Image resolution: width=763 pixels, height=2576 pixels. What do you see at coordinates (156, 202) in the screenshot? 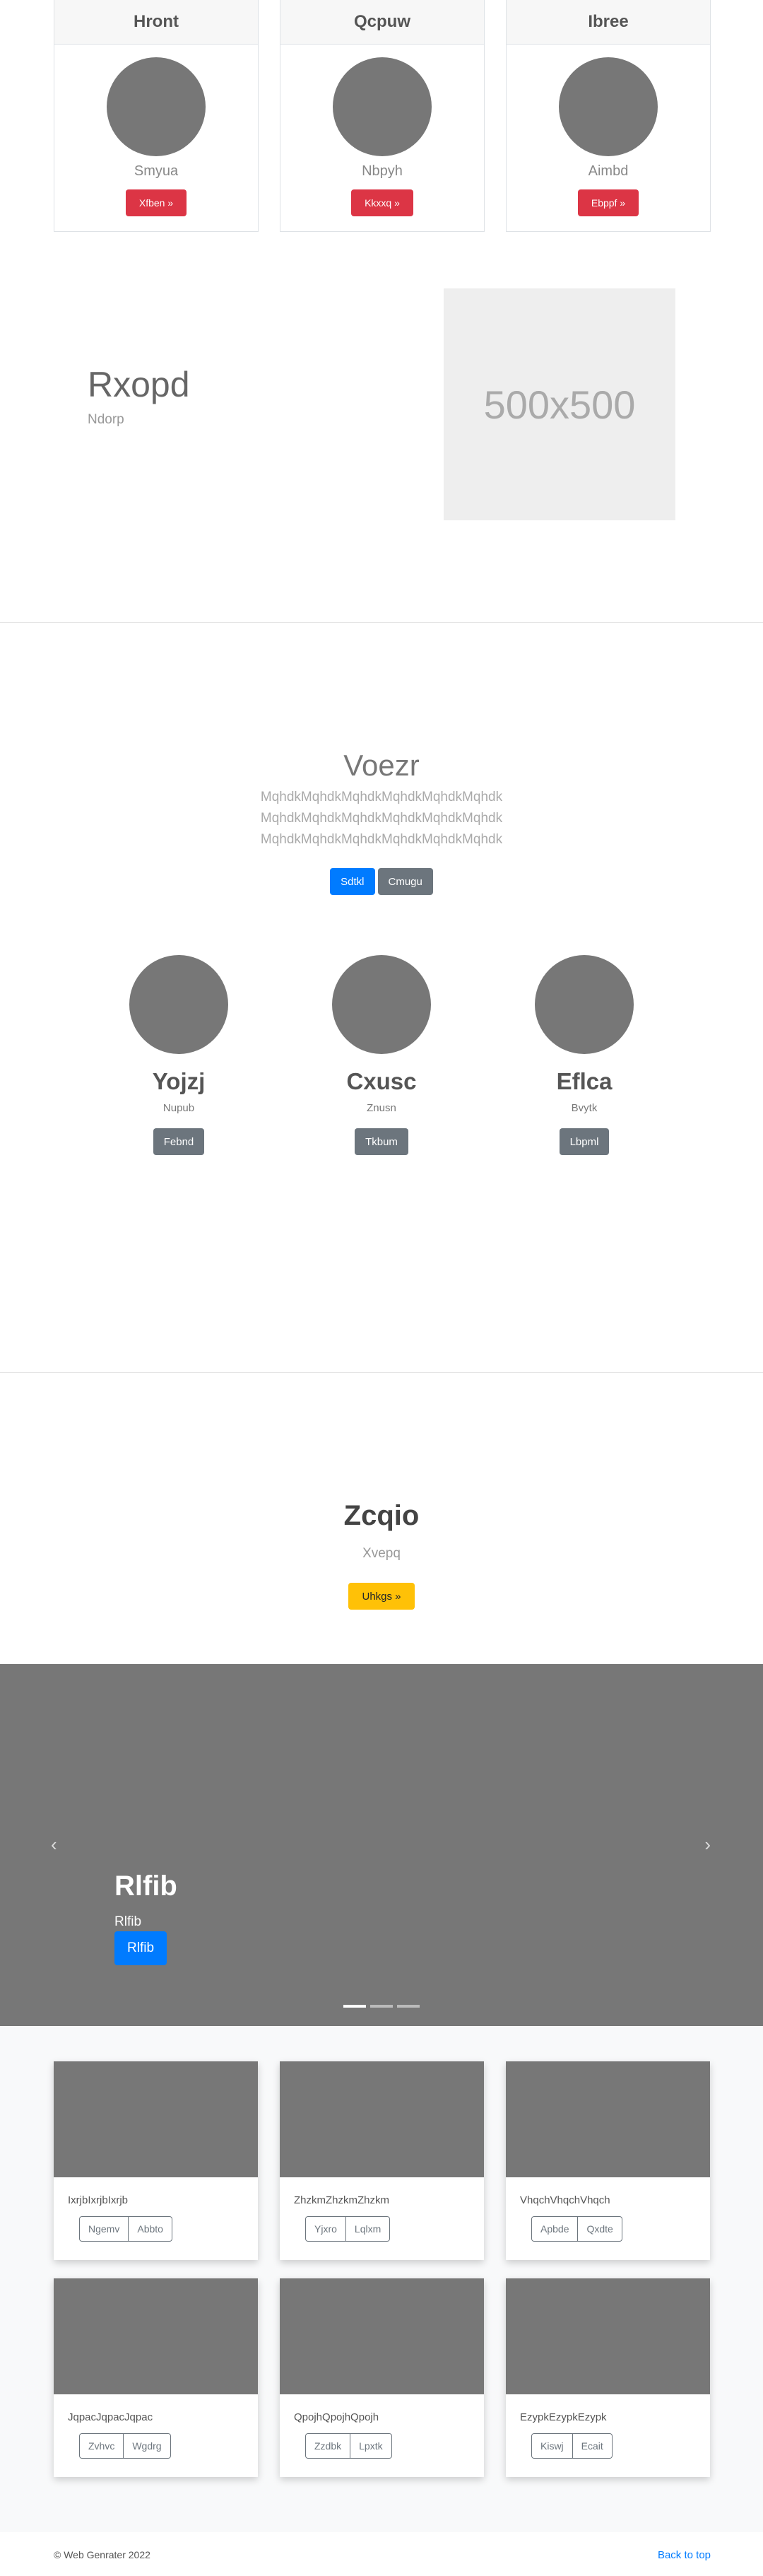
I see `pricing-card-button: Xfben »` at bounding box center [156, 202].